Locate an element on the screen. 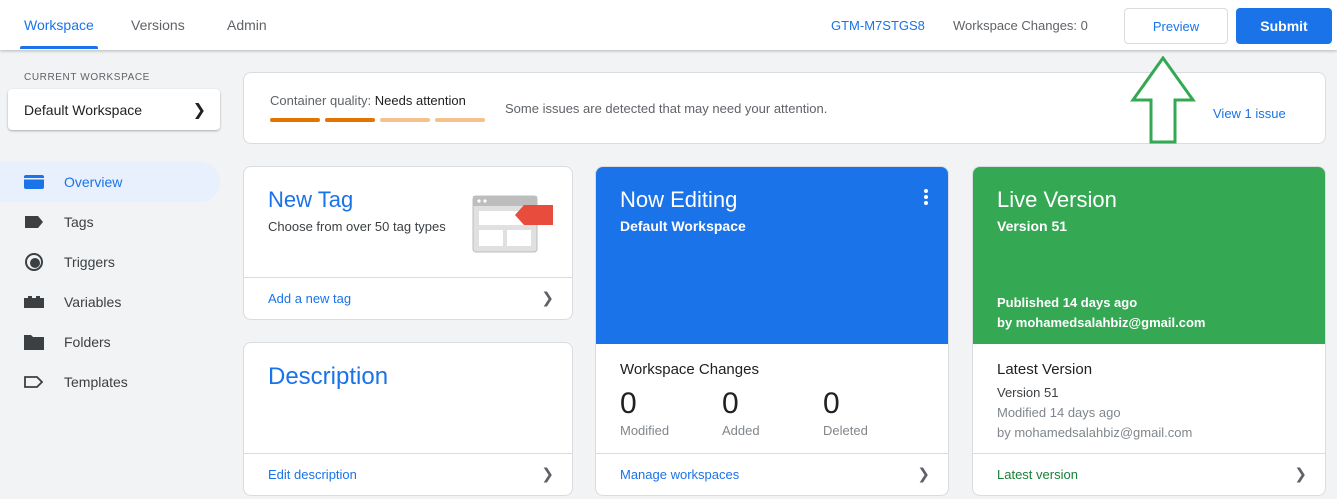 The image size is (1337, 499). tab-versions: Versions is located at coordinates (158, 25).